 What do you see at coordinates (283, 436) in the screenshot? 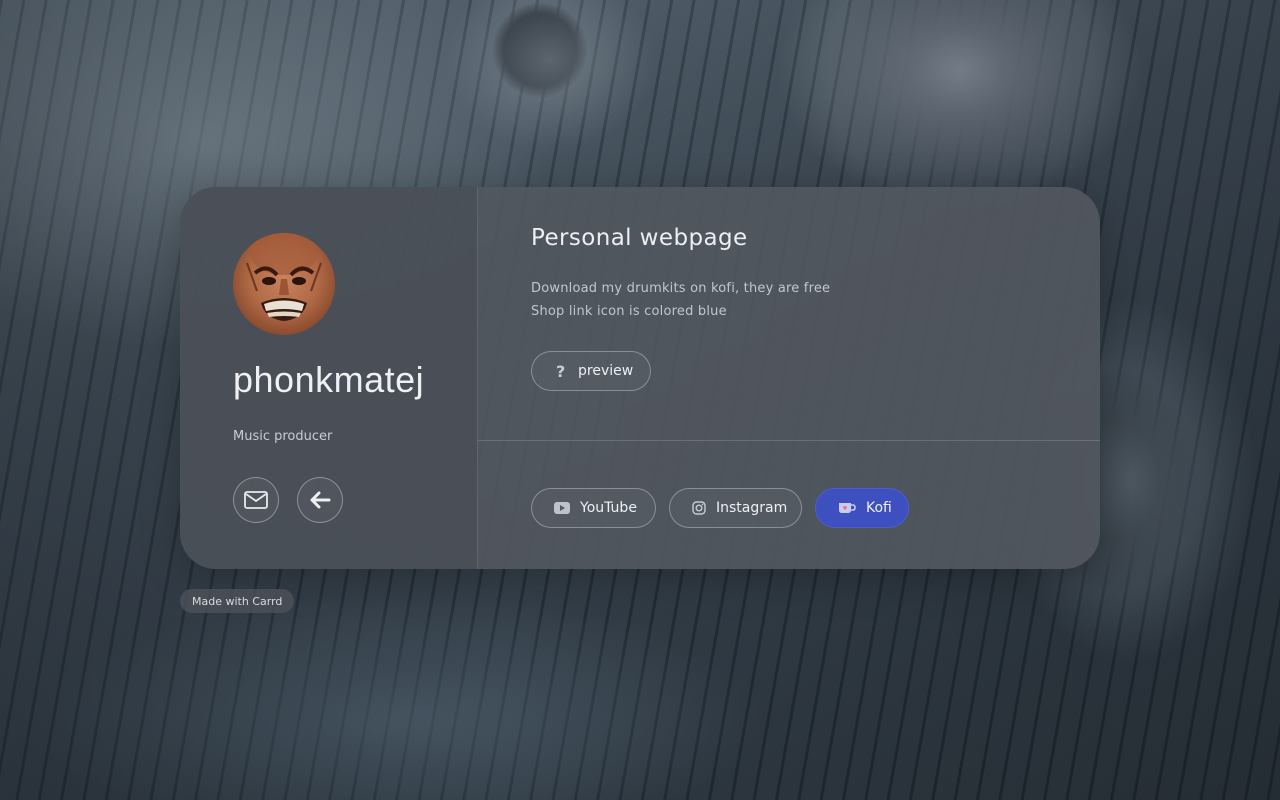
I see `profile-role: Music producer` at bounding box center [283, 436].